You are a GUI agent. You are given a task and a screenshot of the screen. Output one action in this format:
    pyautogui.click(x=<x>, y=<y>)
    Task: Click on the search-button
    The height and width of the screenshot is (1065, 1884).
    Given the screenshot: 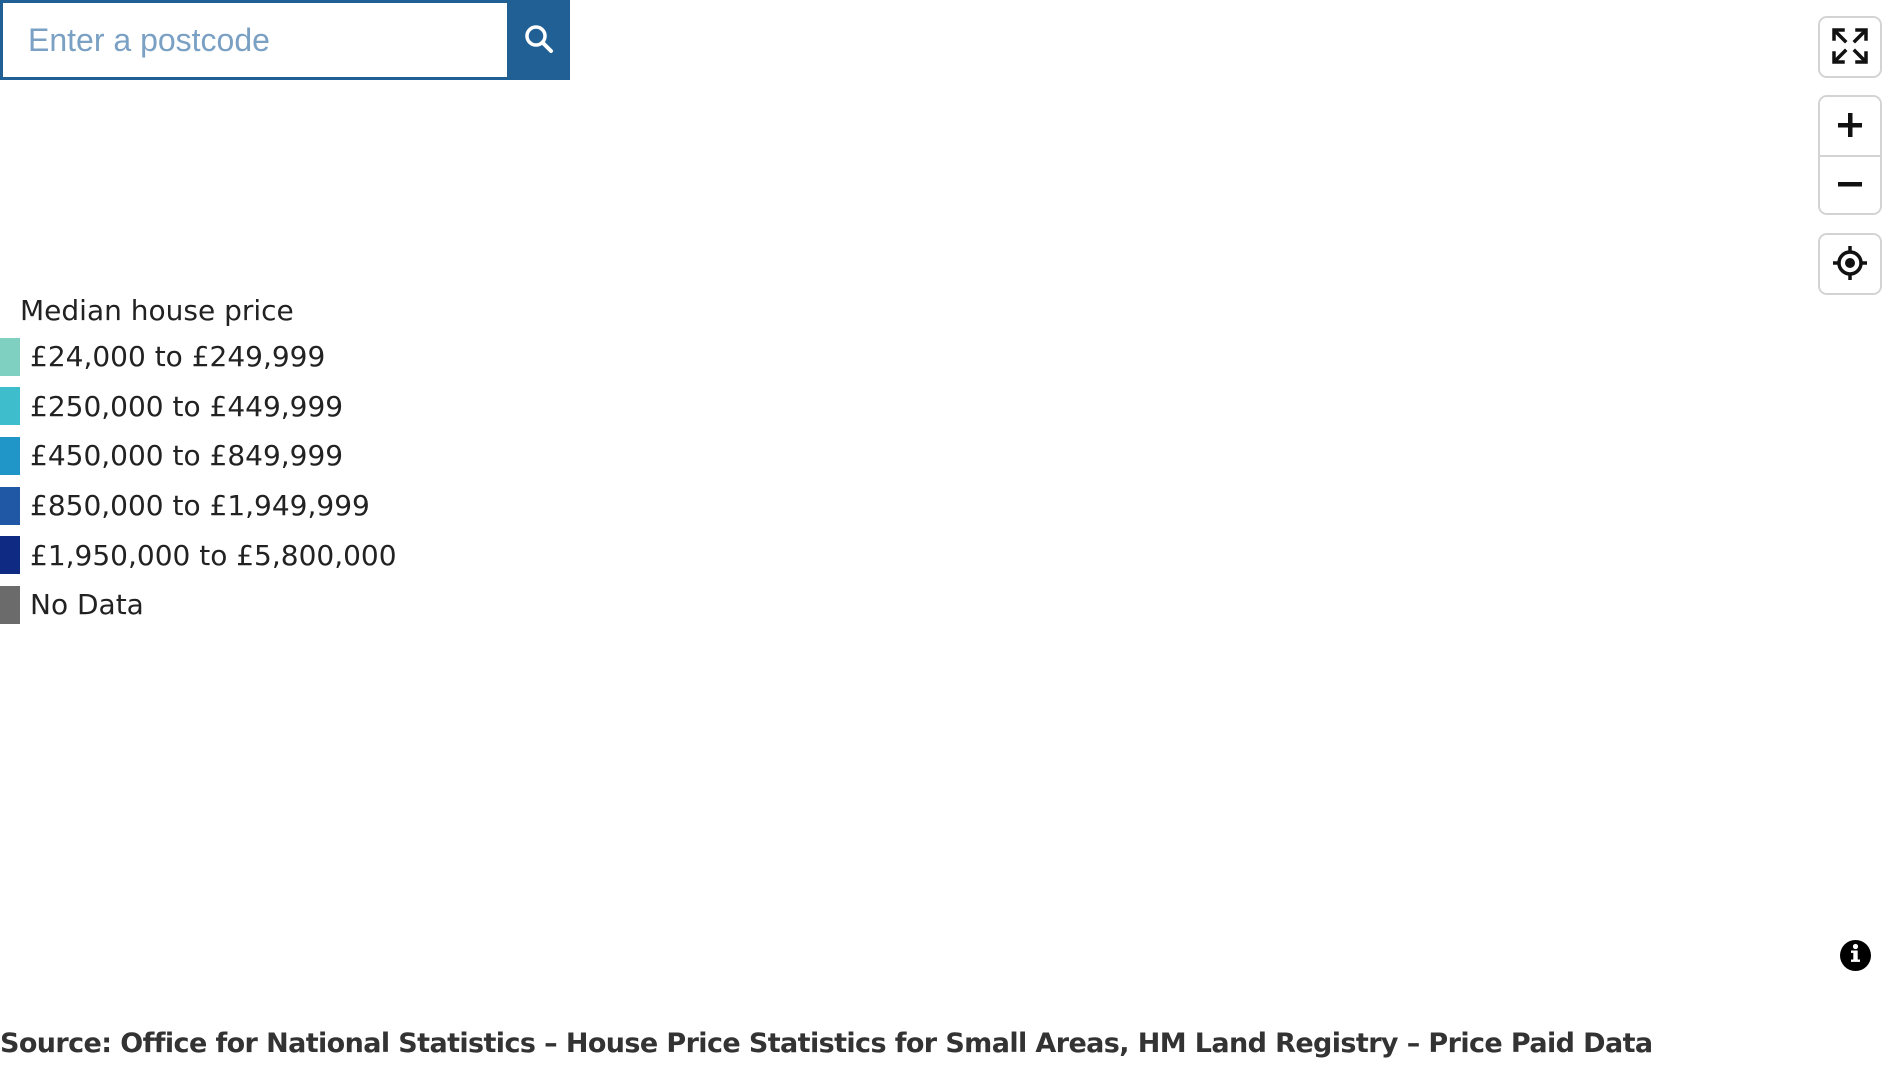 What is the action you would take?
    pyautogui.click(x=538, y=40)
    